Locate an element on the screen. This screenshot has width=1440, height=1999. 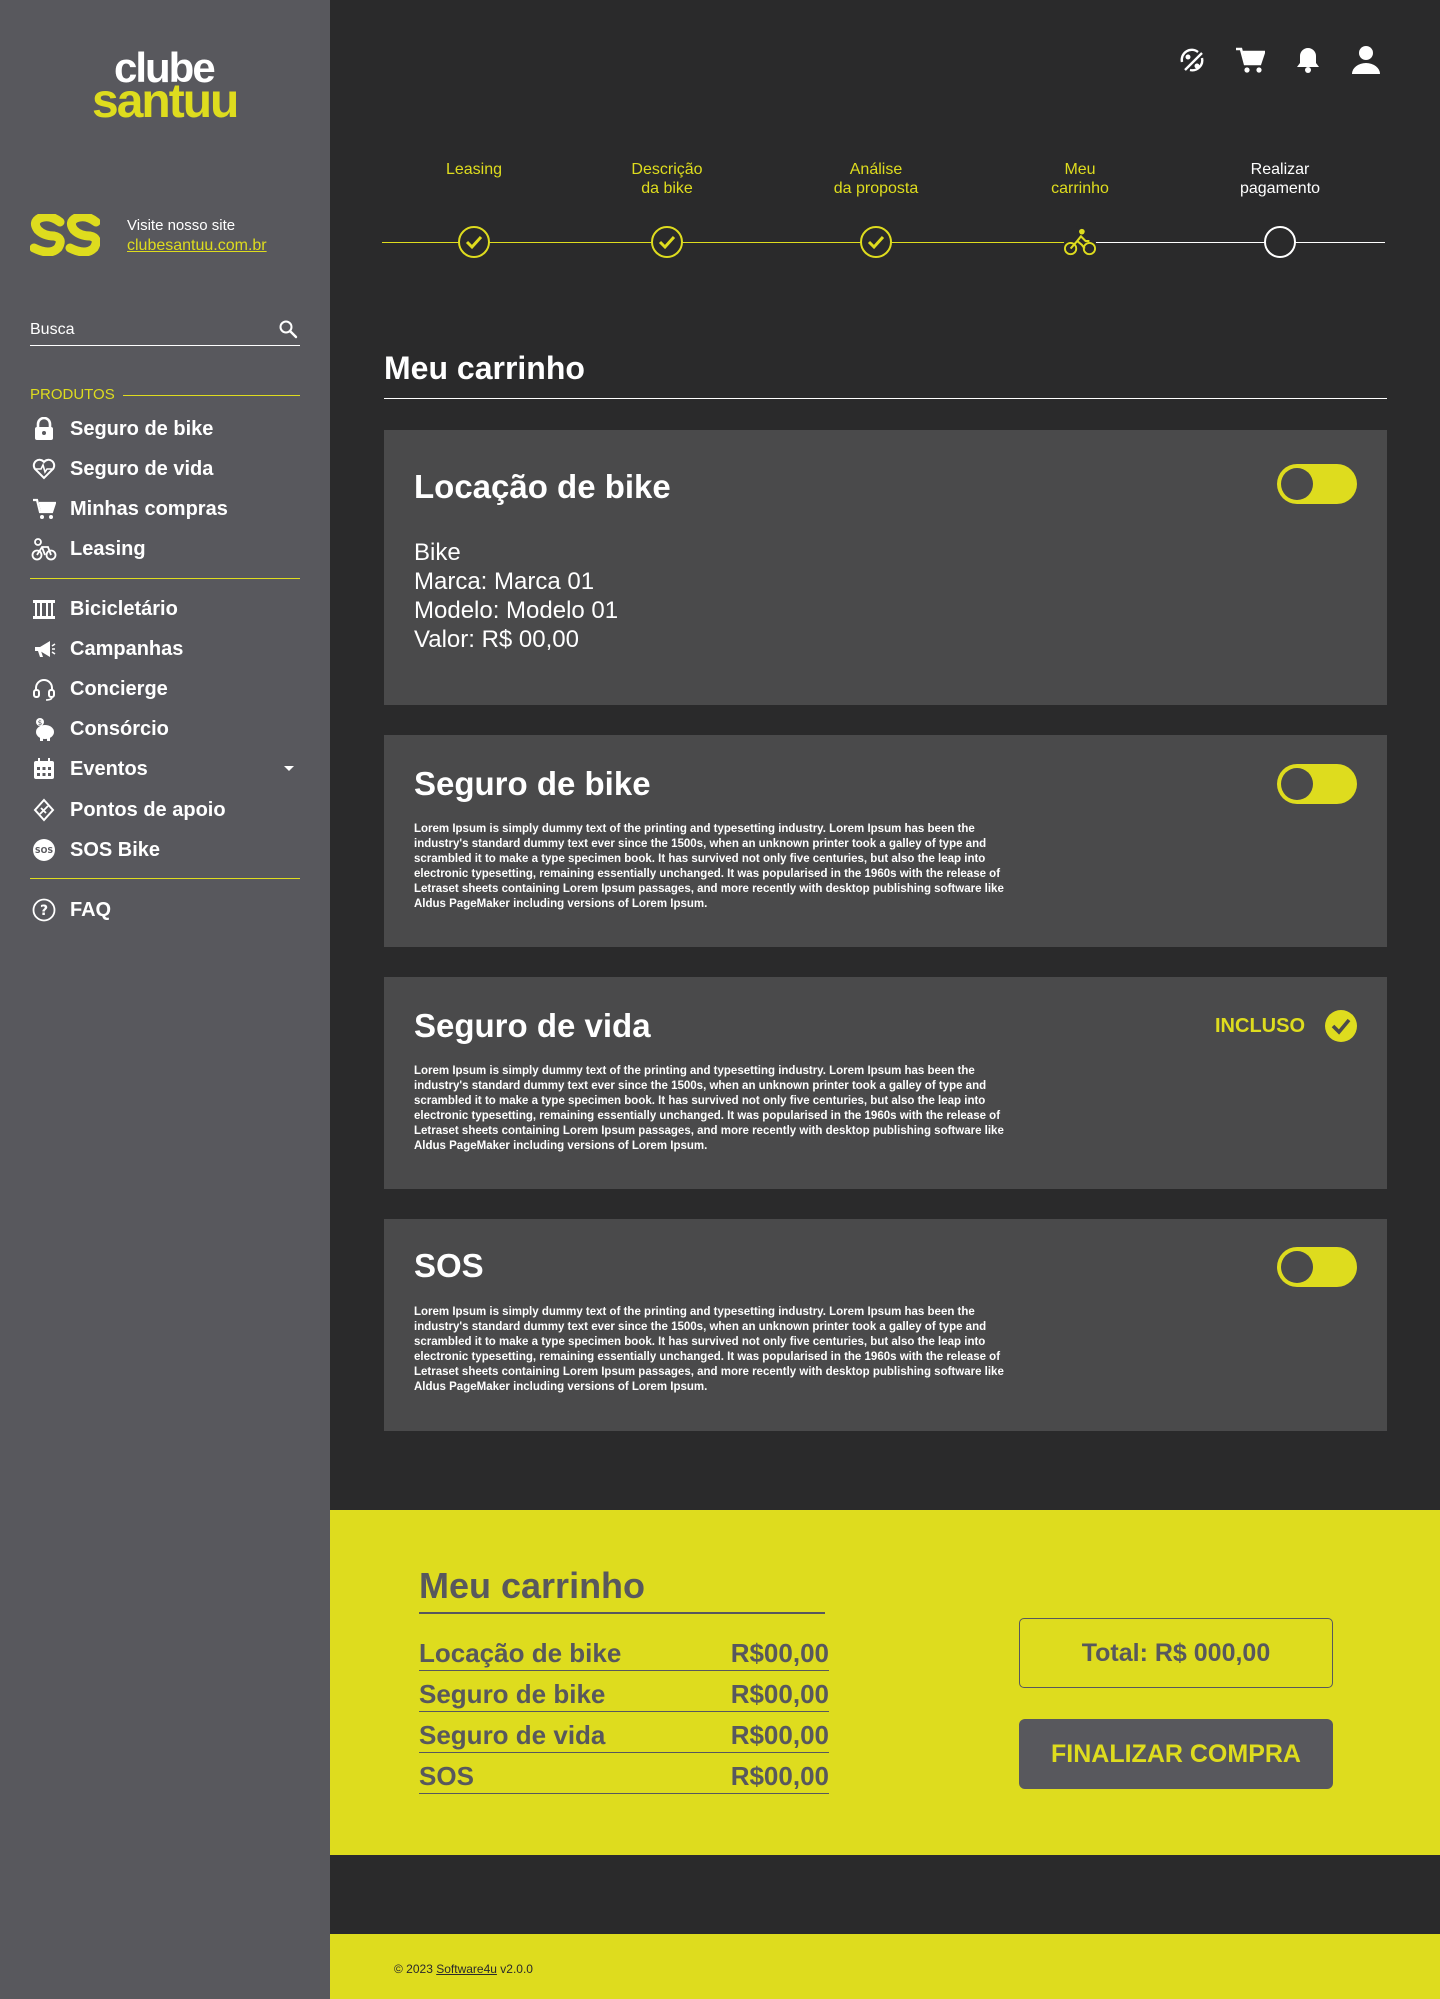
step-leasing: Leasing is located at coordinates (474, 209).